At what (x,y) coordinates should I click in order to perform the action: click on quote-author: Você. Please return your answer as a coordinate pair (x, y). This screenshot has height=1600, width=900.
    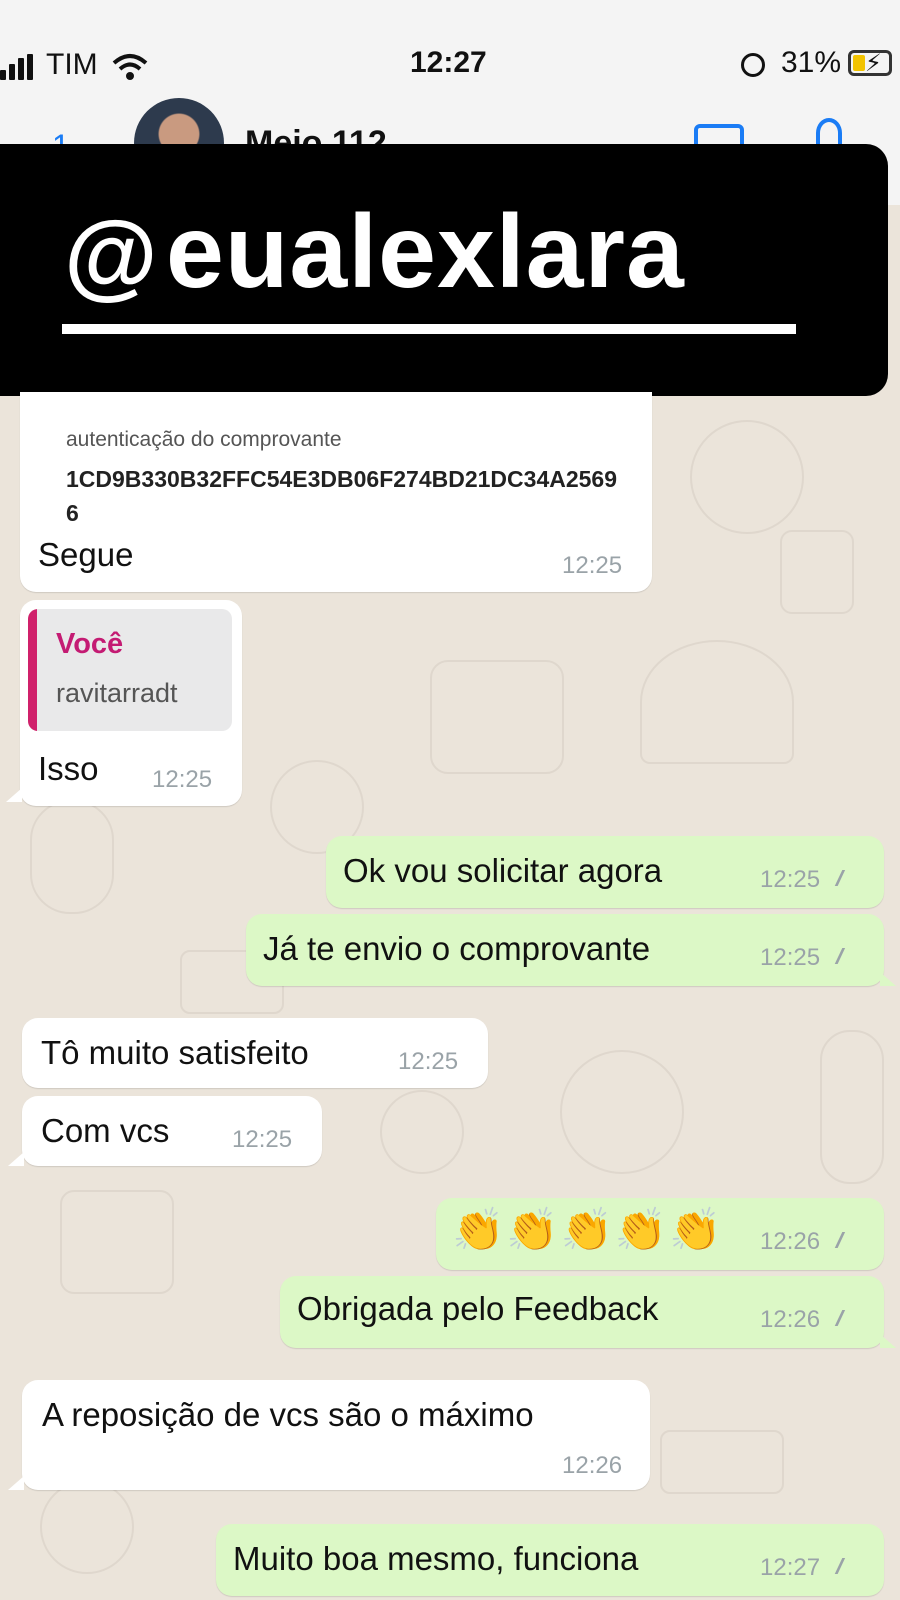
    Looking at the image, I should click on (90, 644).